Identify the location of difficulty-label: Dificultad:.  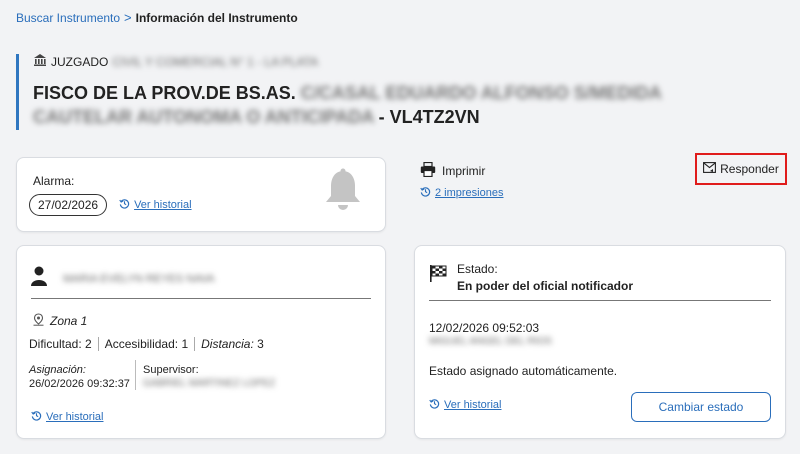
(55, 344).